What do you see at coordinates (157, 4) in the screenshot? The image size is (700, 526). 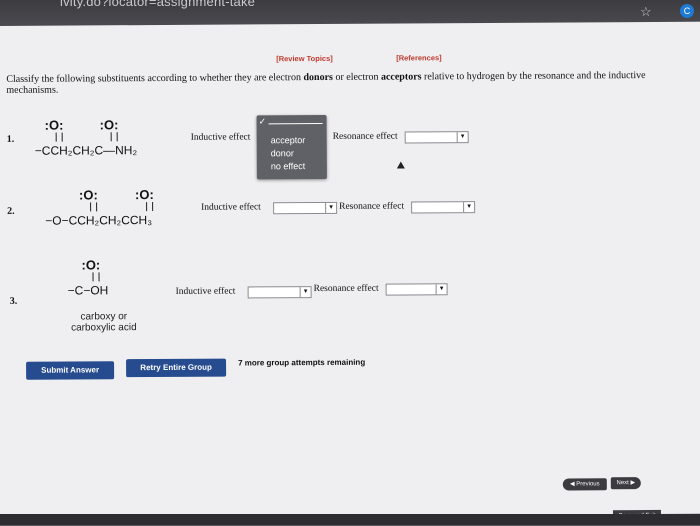 I see `url-text: ivity.do?locator=assignment-take` at bounding box center [157, 4].